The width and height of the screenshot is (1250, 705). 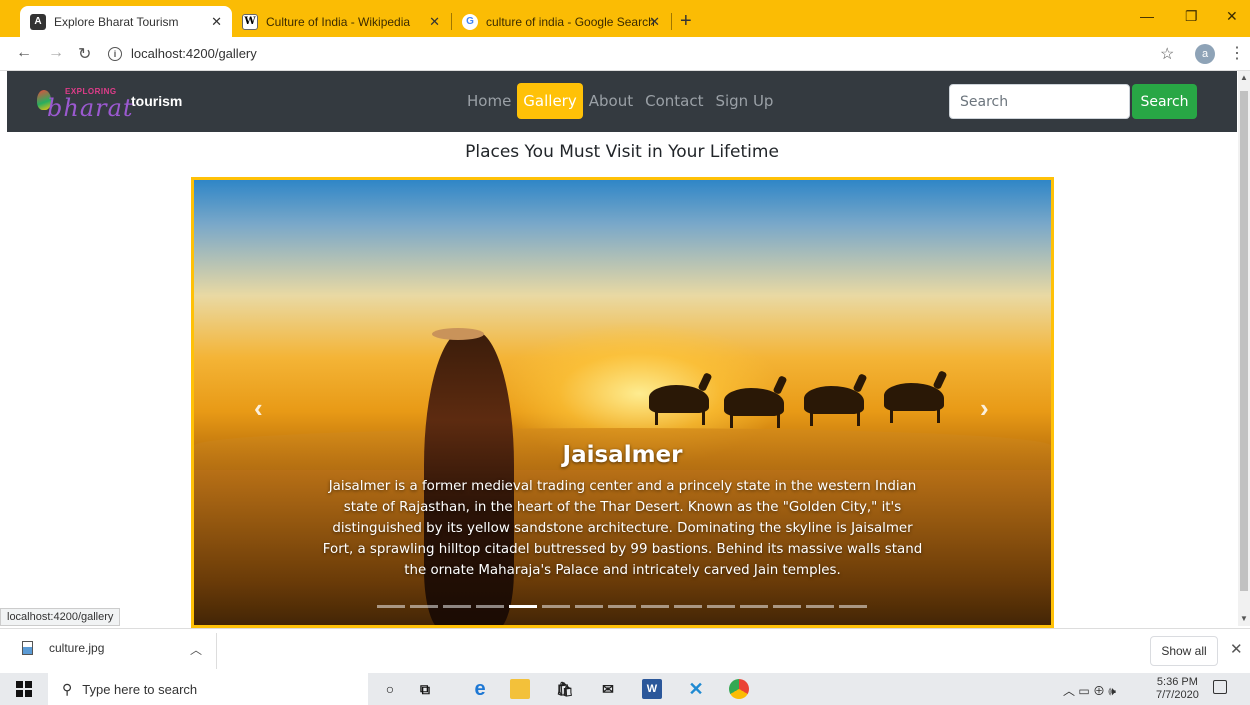 What do you see at coordinates (60, 617) in the screenshot?
I see `status-bar-url: localhost:4200/gallery` at bounding box center [60, 617].